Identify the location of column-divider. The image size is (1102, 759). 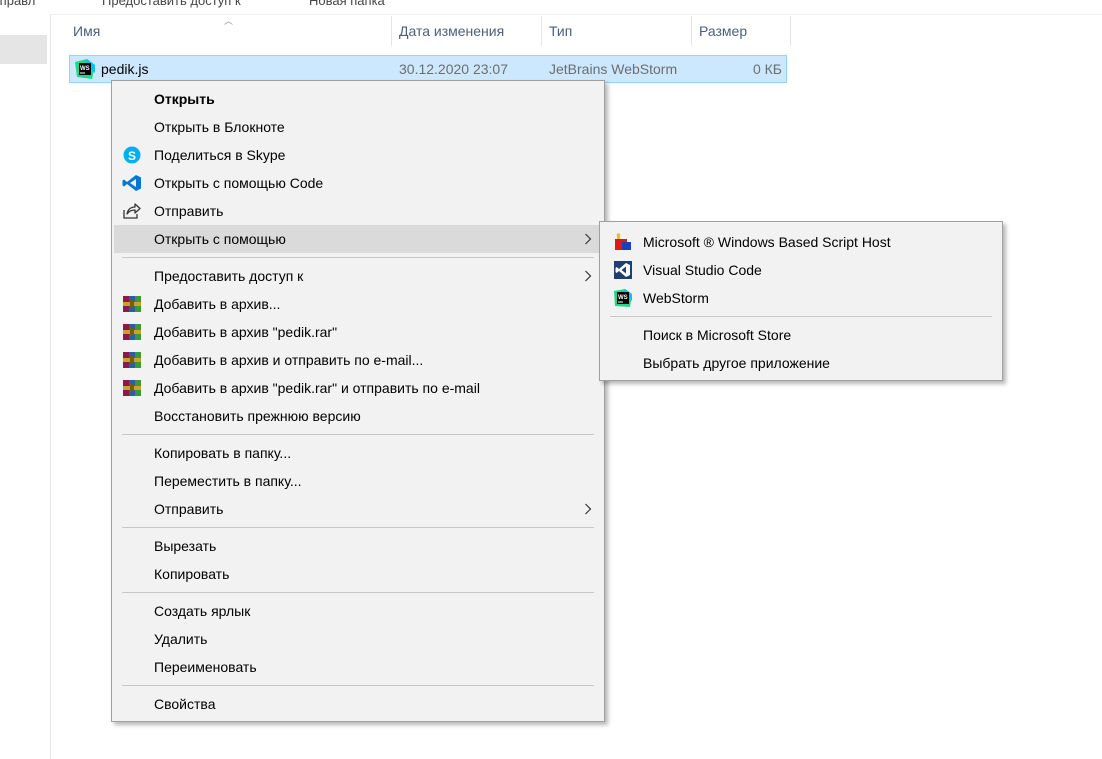
(790, 31).